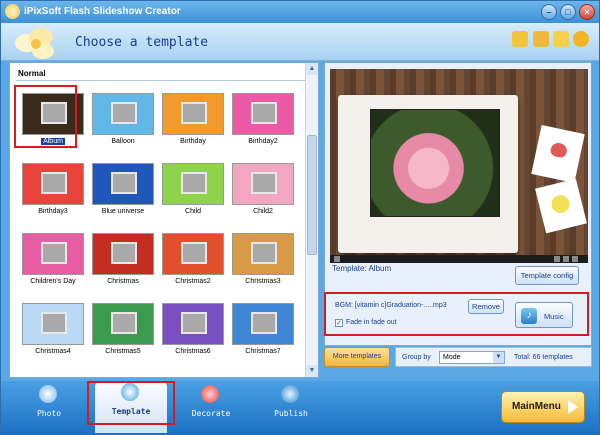  Describe the element at coordinates (339, 323) in the screenshot. I see `fade-checkbox: ✓` at that location.